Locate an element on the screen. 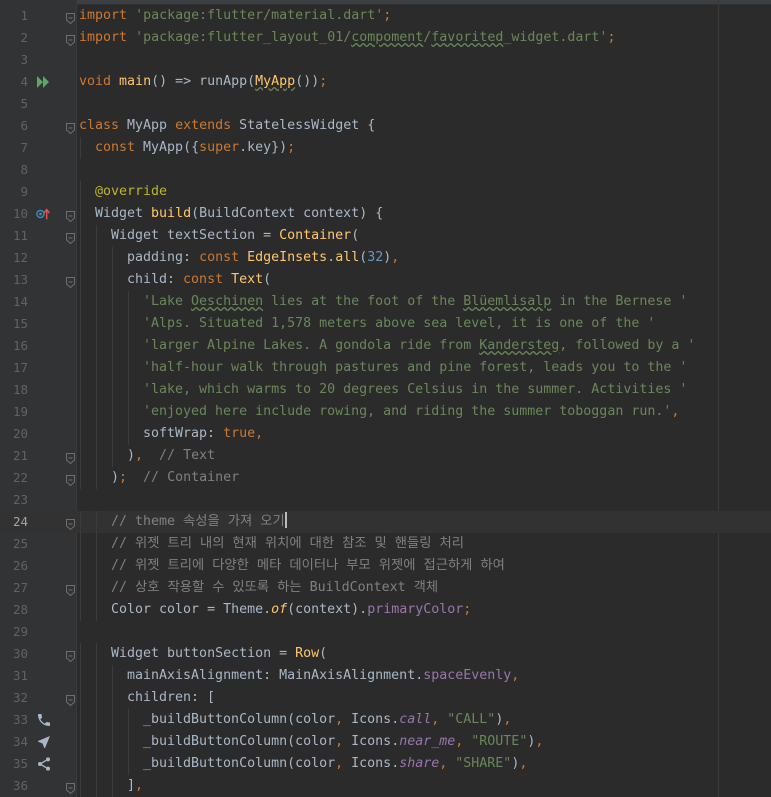 The image size is (771, 797). code-text: ); // Container is located at coordinates (175, 478).